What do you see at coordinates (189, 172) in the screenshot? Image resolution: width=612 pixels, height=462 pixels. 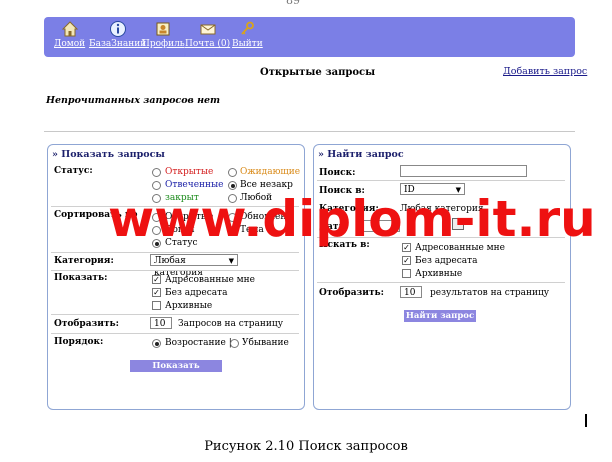 I see `status-open-label: Открытые` at bounding box center [189, 172].